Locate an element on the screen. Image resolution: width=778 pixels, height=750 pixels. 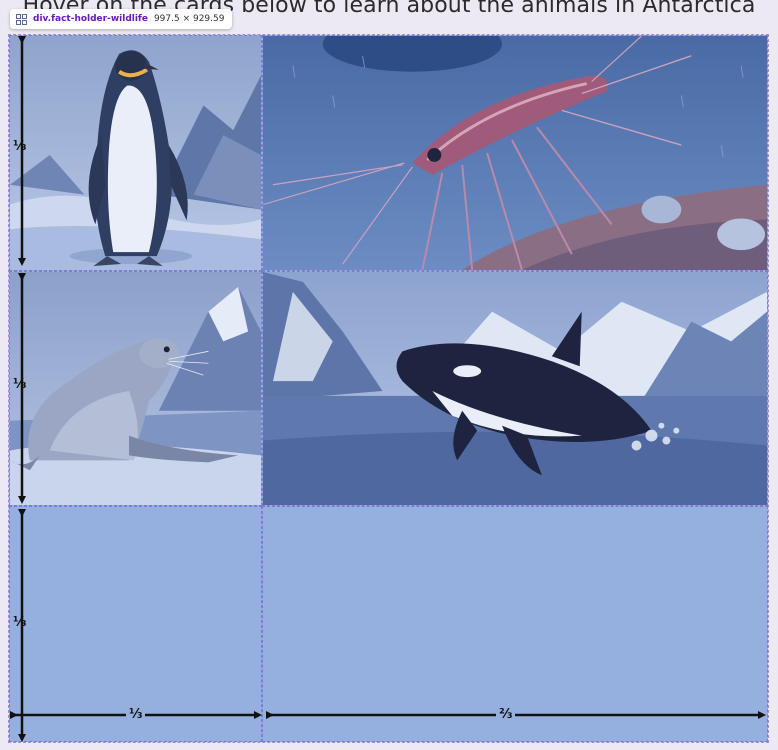
devtools-element-selector: div.fact-holder-wildlife is located at coordinates (90, 19).